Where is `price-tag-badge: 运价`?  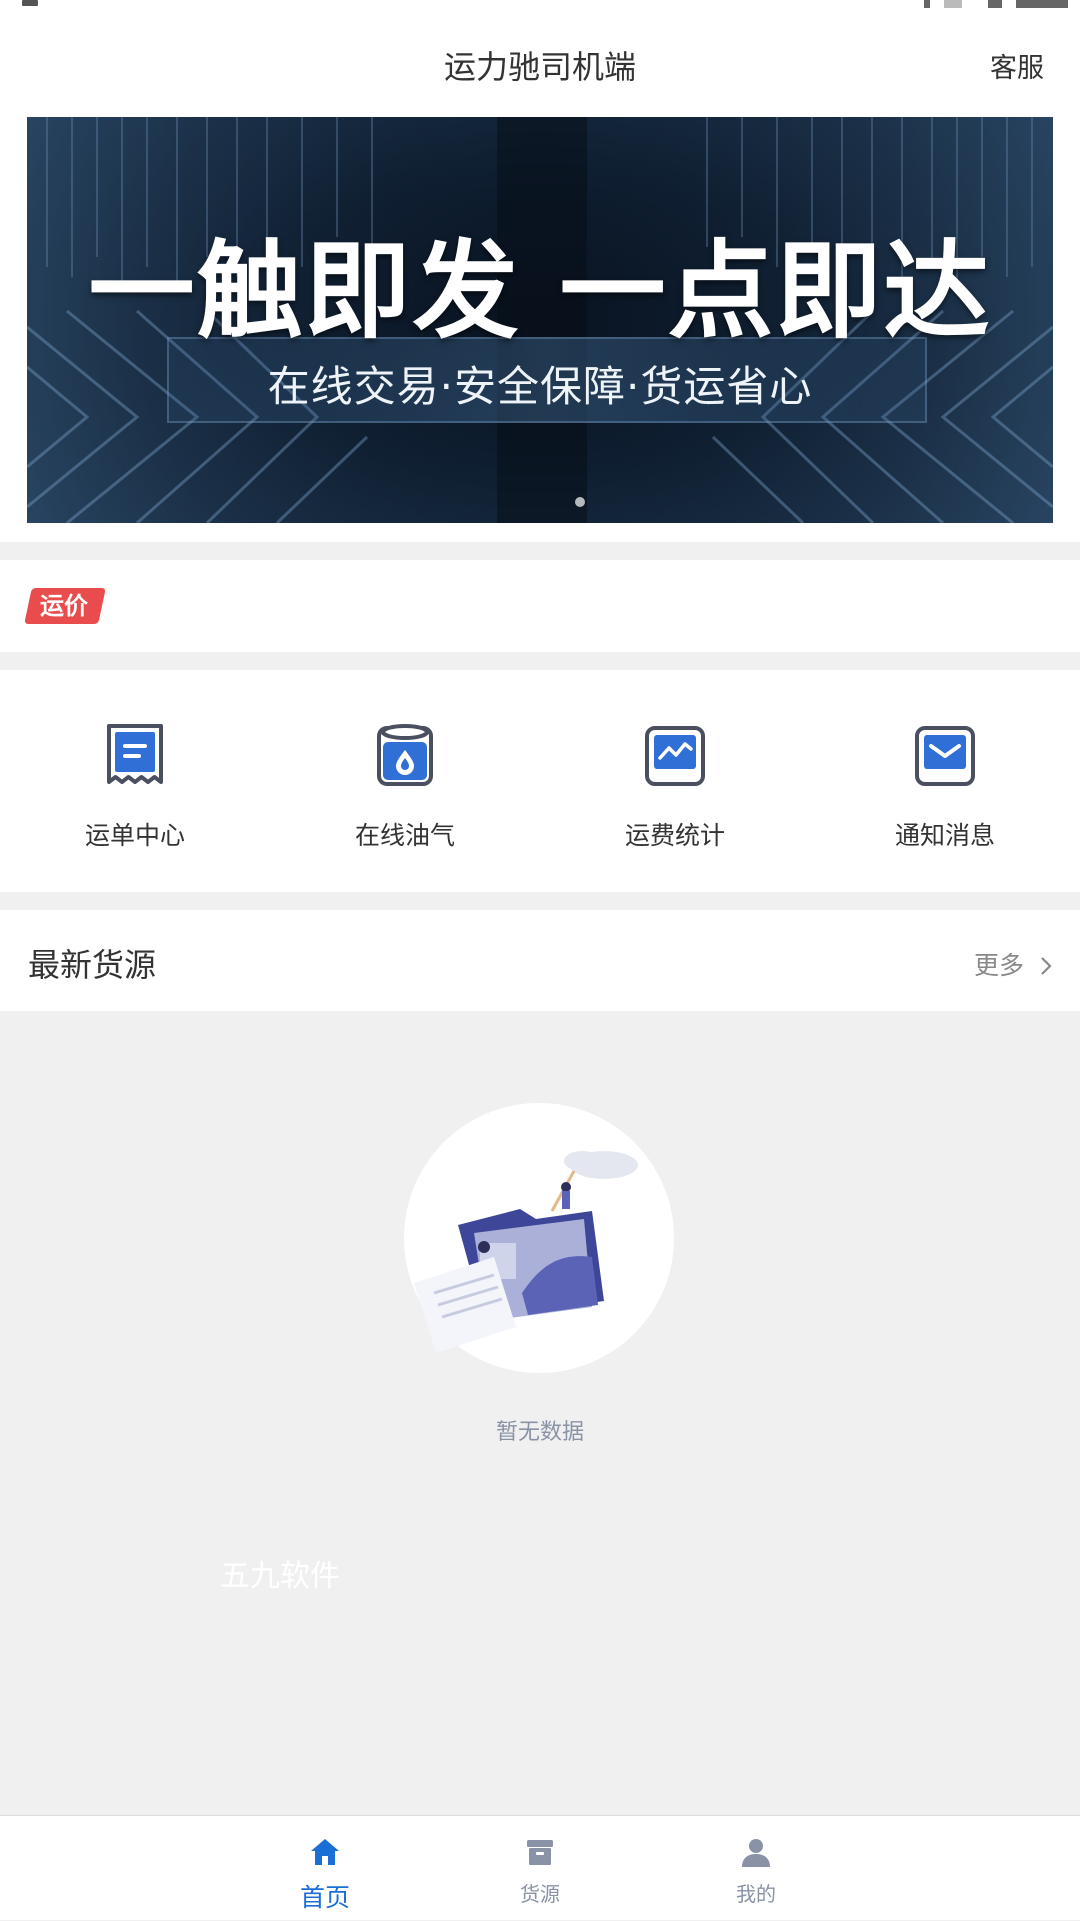 price-tag-badge: 运价 is located at coordinates (65, 606).